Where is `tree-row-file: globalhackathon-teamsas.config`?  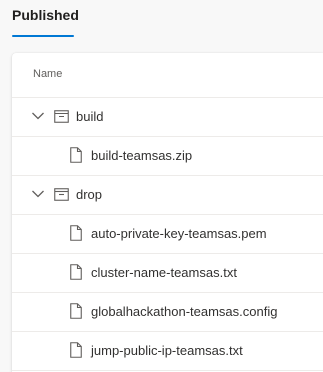 tree-row-file: globalhackathon-teamsas.config is located at coordinates (167, 312).